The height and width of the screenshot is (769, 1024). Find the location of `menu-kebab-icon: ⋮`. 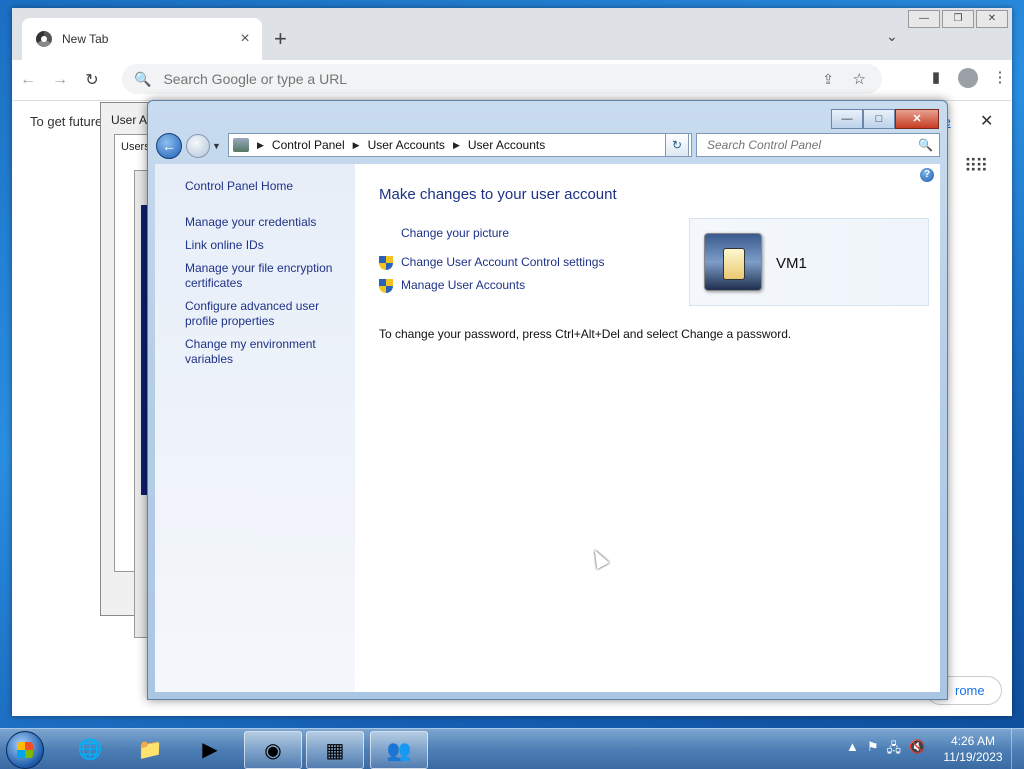

menu-kebab-icon: ⋮ is located at coordinates (1000, 78).